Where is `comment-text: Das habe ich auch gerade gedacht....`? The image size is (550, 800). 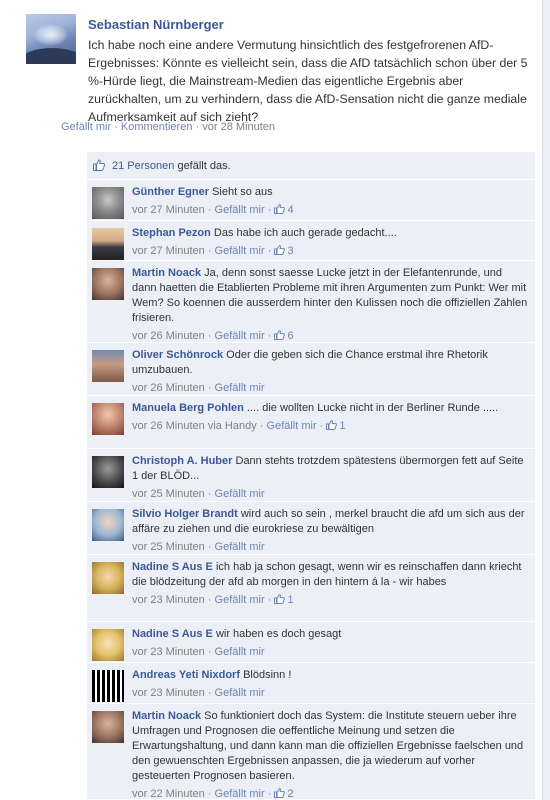
comment-text: Das habe ich auch gerade gedacht.... is located at coordinates (305, 233).